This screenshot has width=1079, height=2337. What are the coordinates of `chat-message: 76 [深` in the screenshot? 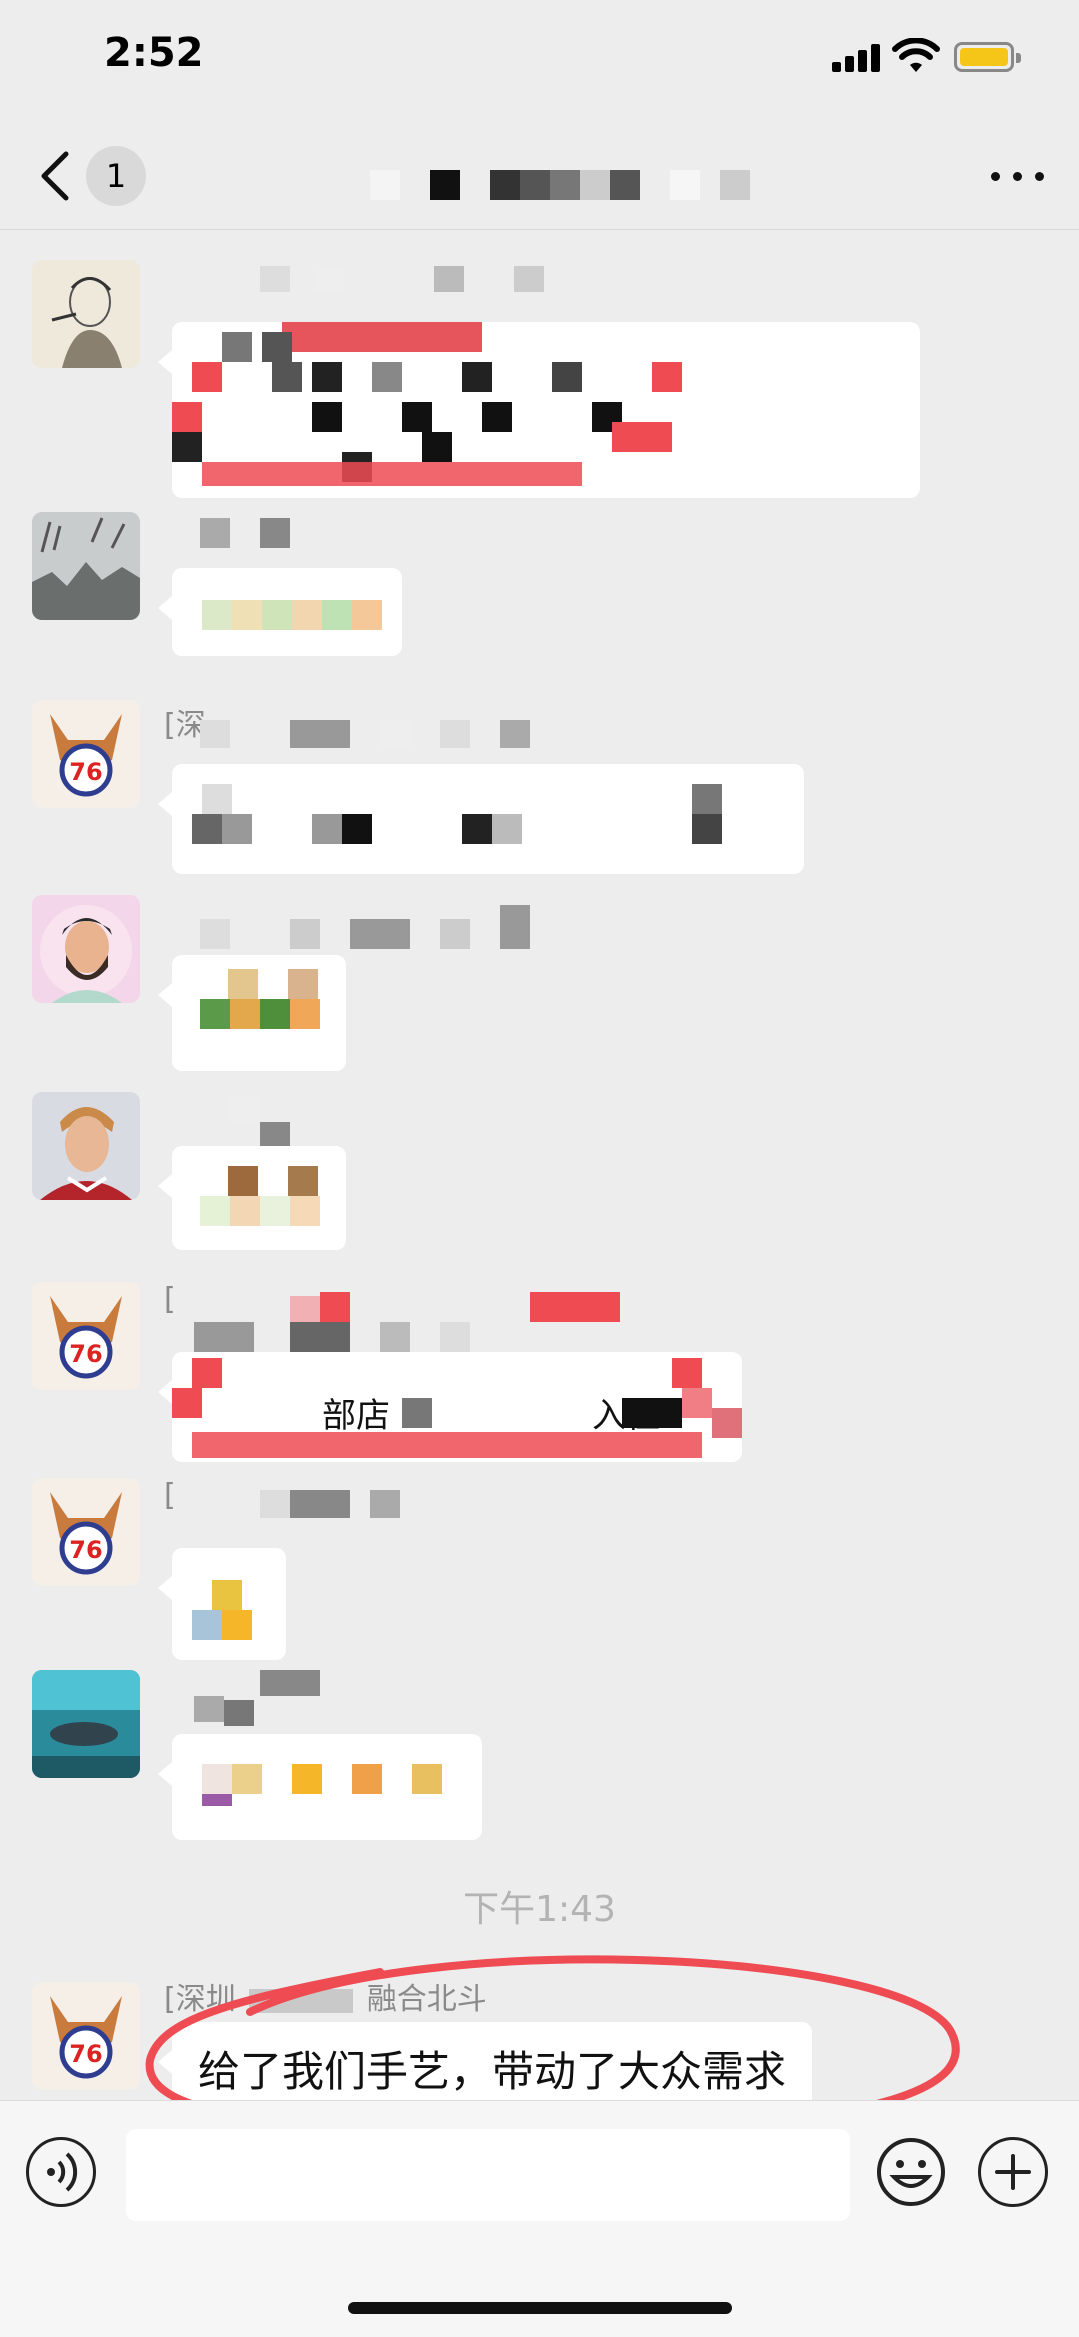 It's located at (539, 790).